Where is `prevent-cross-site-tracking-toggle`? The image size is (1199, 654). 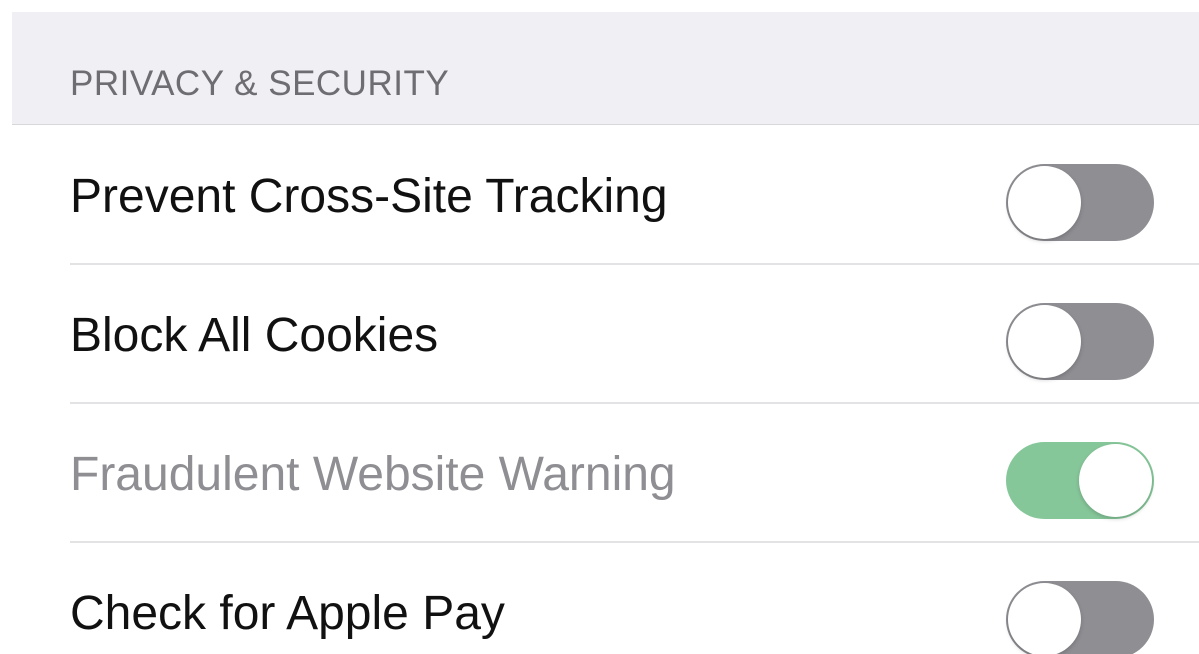
prevent-cross-site-tracking-toggle is located at coordinates (1080, 202).